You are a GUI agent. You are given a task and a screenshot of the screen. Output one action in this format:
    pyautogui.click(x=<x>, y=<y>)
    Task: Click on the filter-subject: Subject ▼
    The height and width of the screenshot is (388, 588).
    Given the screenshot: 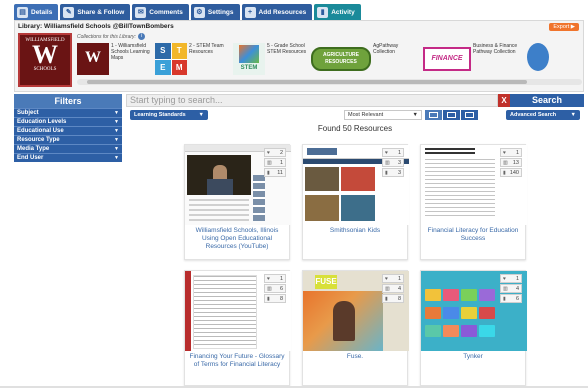 What is the action you would take?
    pyautogui.click(x=68, y=112)
    